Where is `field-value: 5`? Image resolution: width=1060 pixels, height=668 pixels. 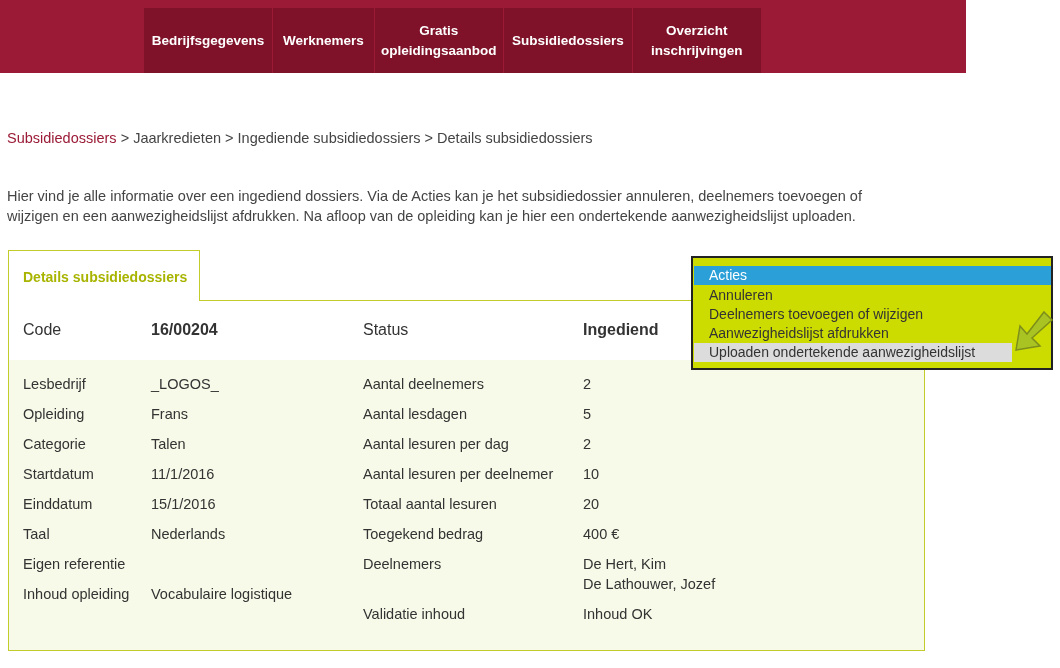
field-value: 5 is located at coordinates (587, 414).